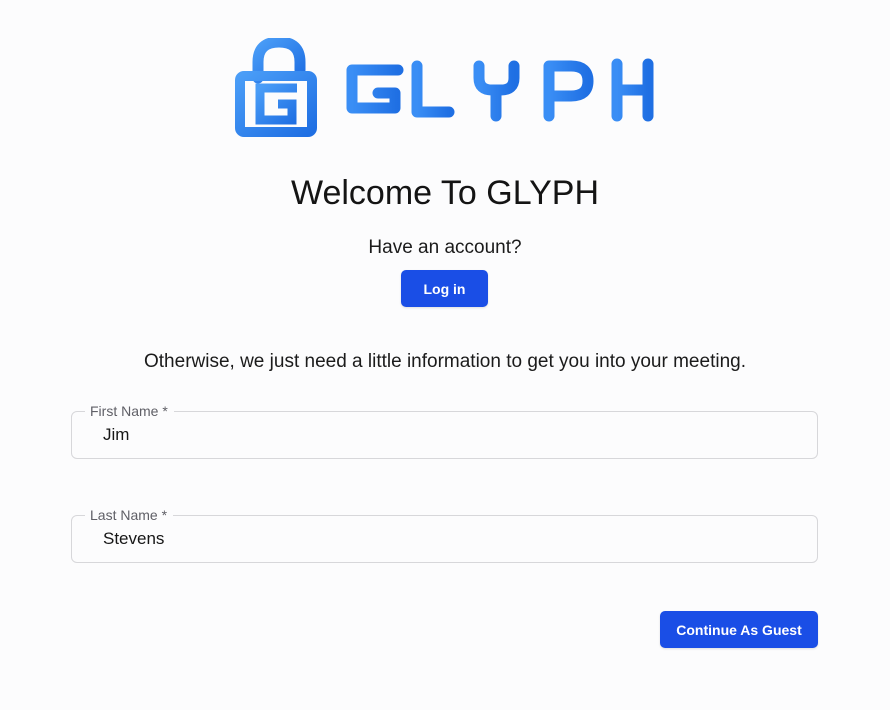 The image size is (890, 710). I want to click on last-name-field: Last Name *, so click(444, 535).